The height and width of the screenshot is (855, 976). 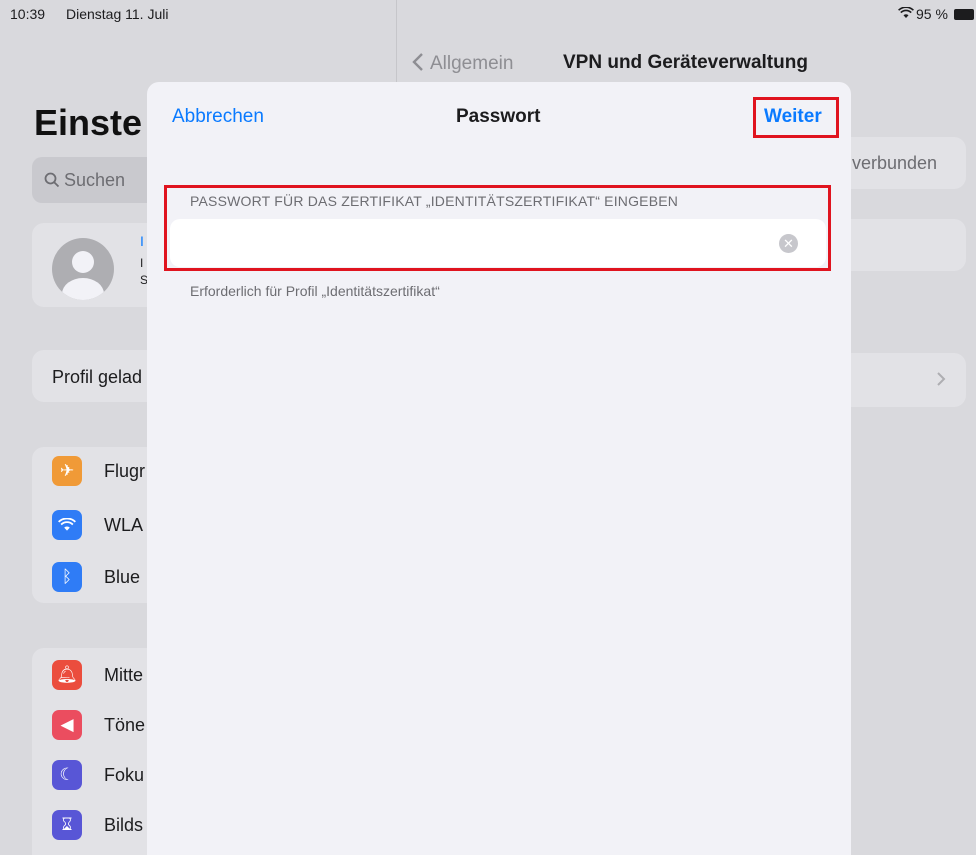 I want to click on vpn-status-text: verbunden, so click(x=895, y=163).